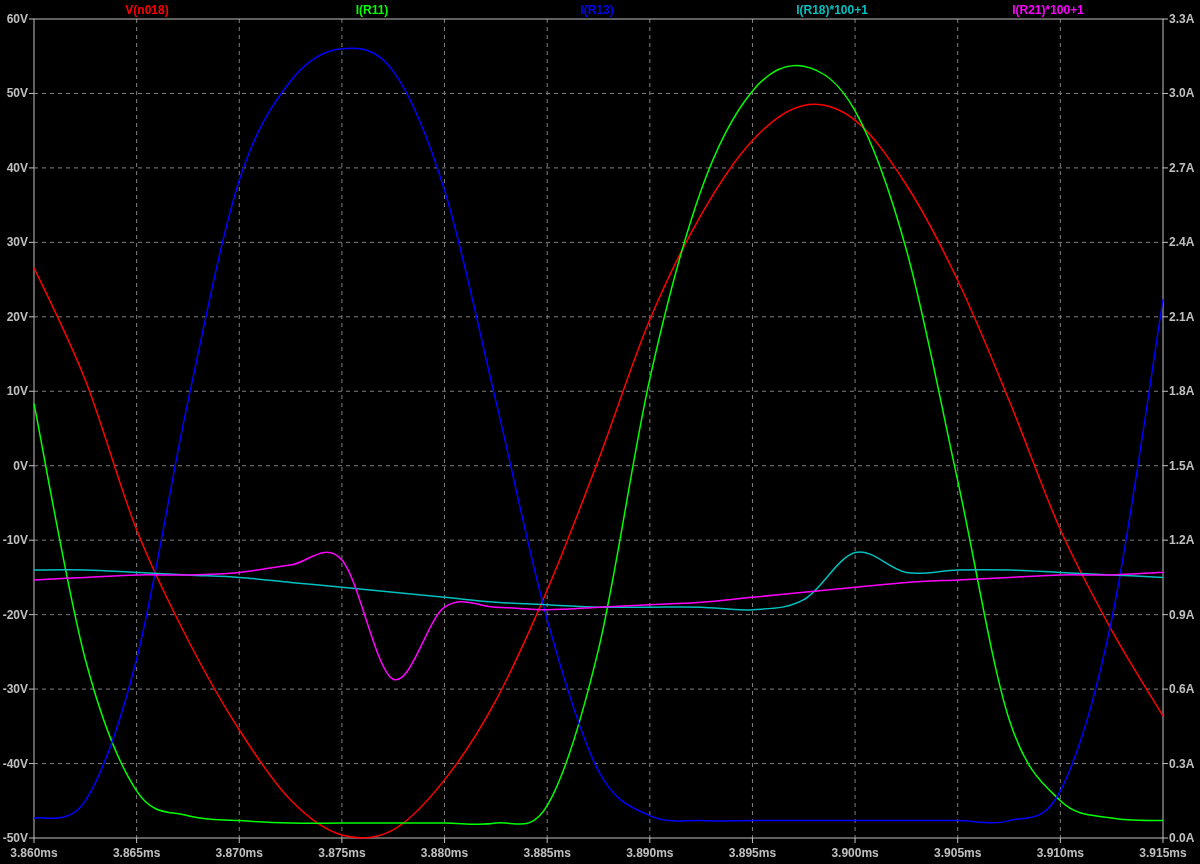  What do you see at coordinates (147, 10) in the screenshot?
I see `trace-label: V(n018)` at bounding box center [147, 10].